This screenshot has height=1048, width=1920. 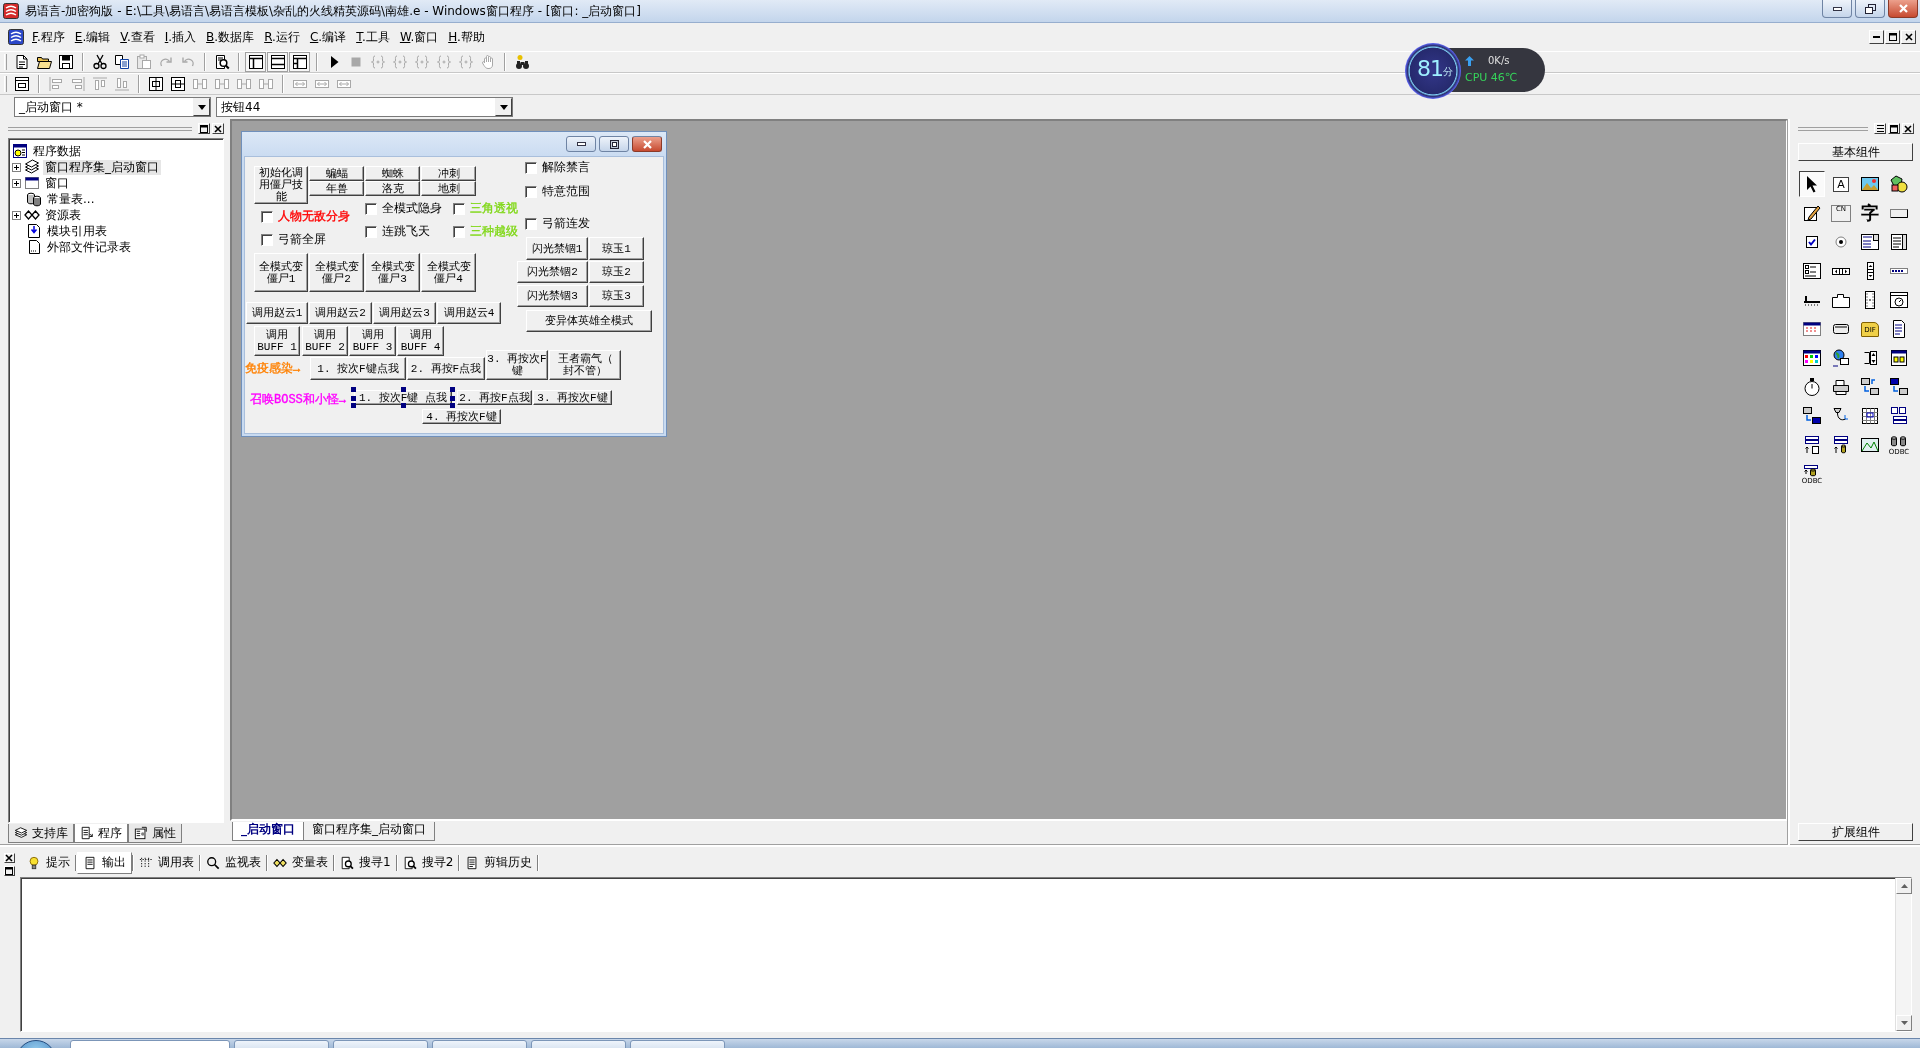 I want to click on form-button: 调用赵云1, so click(x=277, y=313).